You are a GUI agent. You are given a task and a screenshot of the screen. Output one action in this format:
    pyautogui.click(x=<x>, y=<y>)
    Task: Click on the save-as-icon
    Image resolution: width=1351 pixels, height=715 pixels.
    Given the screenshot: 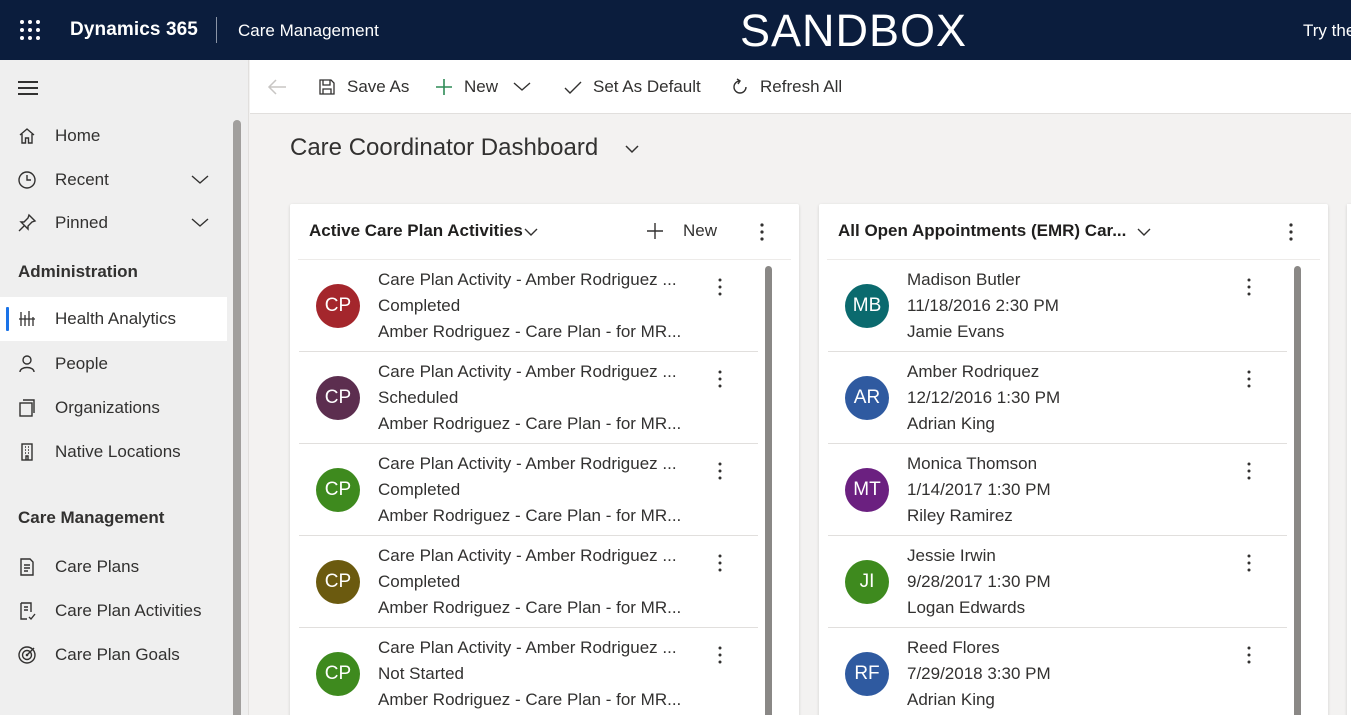 What is the action you would take?
    pyautogui.click(x=327, y=87)
    